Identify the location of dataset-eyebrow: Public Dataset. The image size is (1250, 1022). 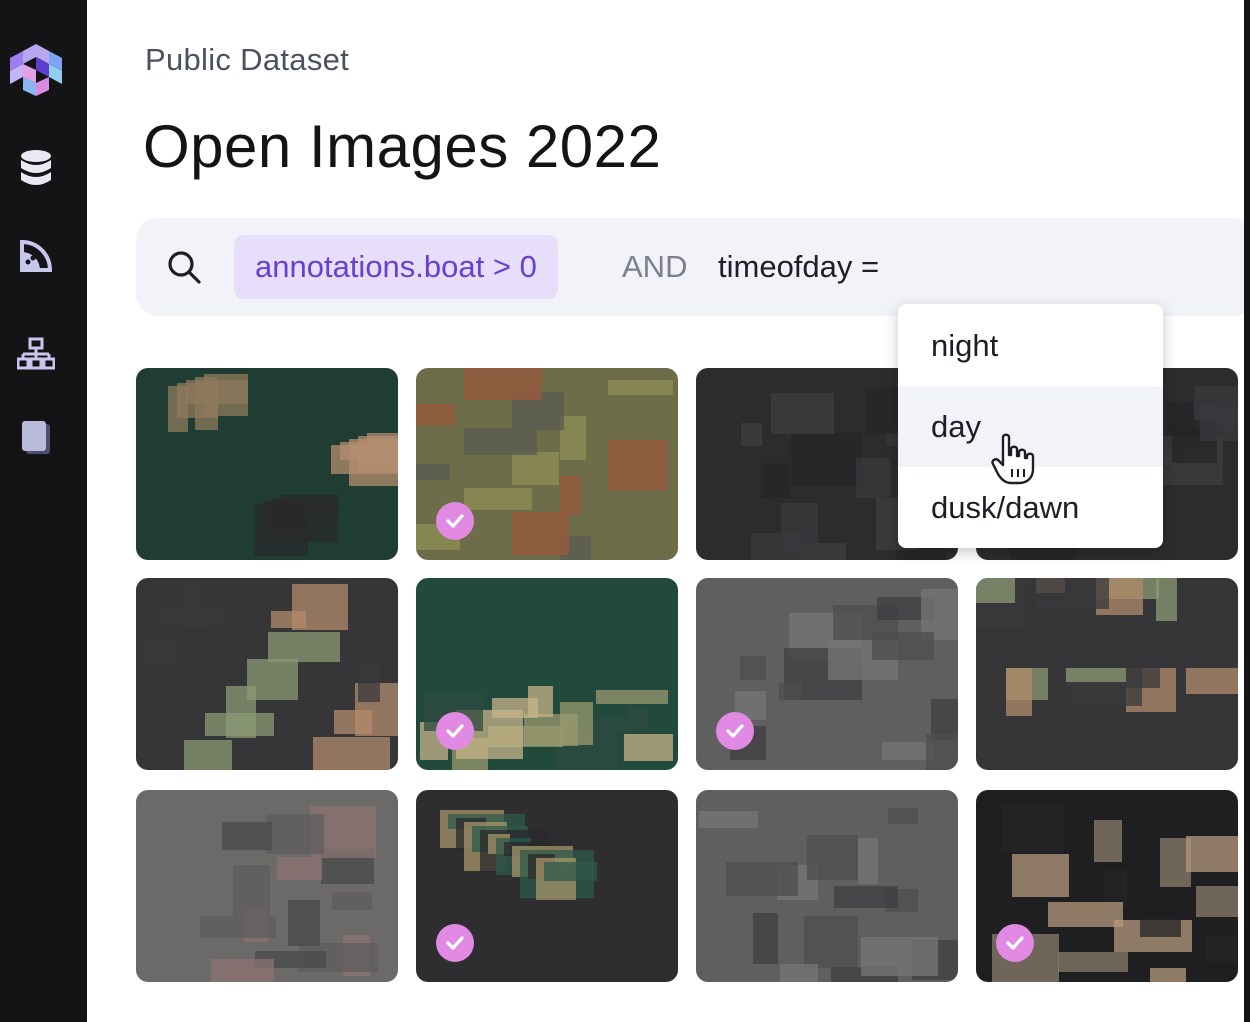
(247, 59).